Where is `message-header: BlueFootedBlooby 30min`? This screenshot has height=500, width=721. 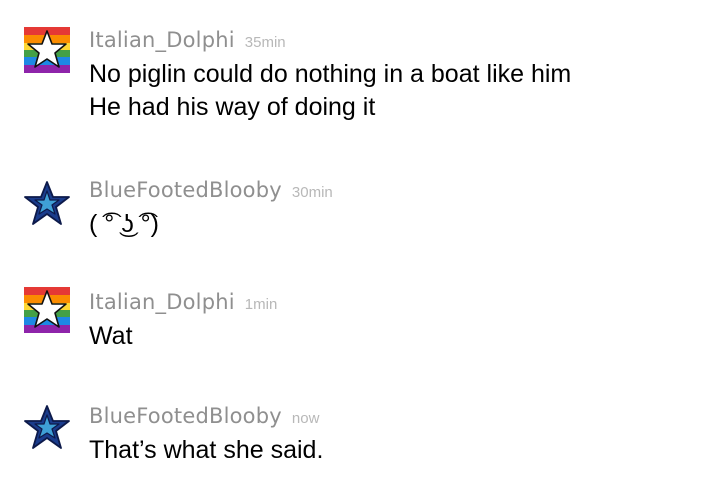 message-header: BlueFootedBlooby 30min is located at coordinates (211, 191).